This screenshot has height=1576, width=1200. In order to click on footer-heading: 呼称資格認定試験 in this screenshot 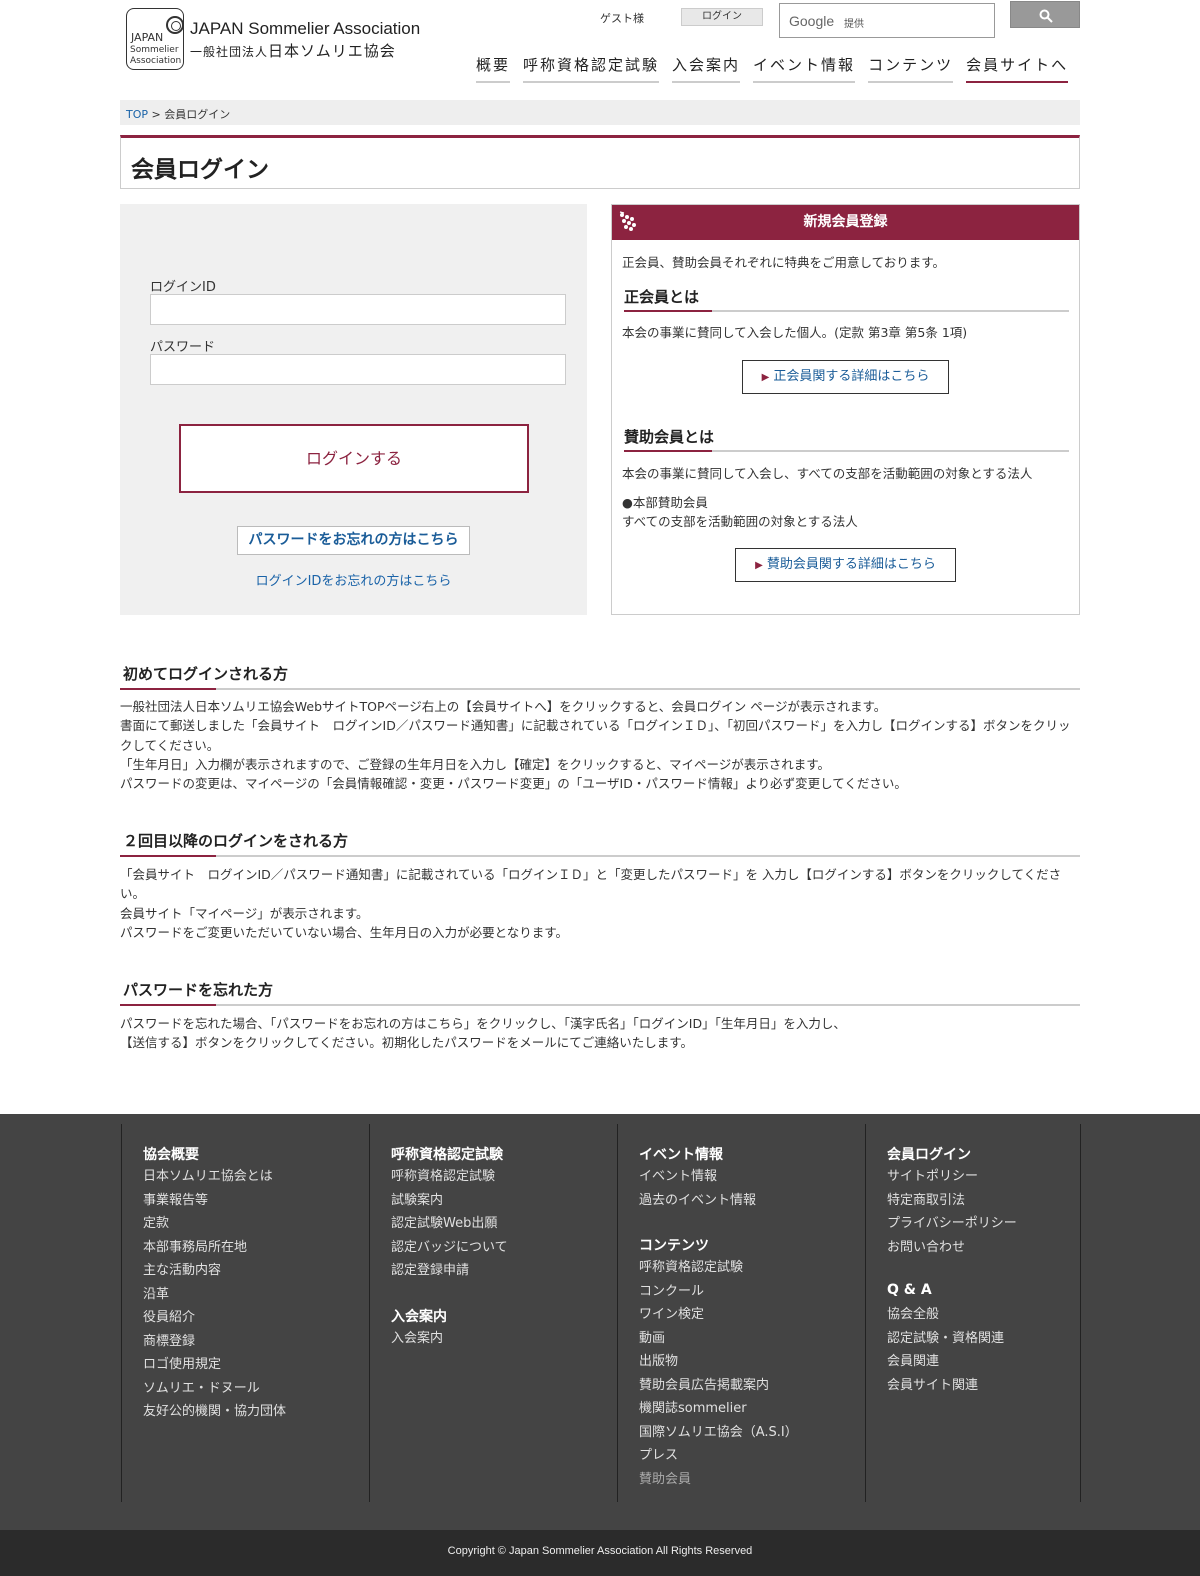, I will do `click(447, 1155)`.